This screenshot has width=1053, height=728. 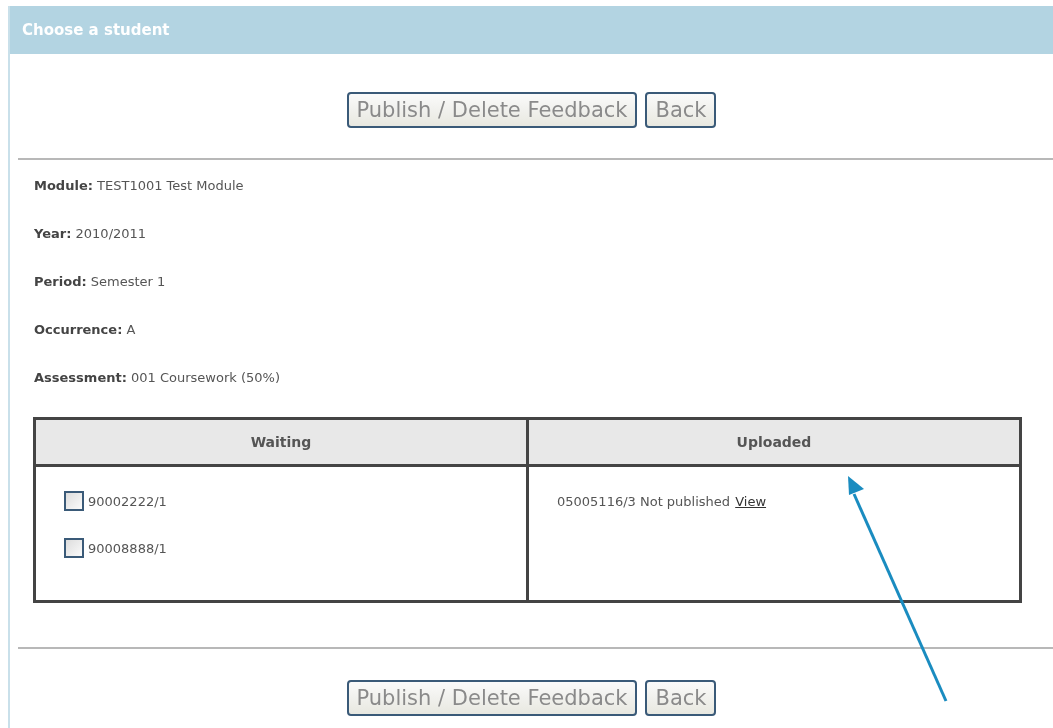 I want to click on view-link: View, so click(x=751, y=501).